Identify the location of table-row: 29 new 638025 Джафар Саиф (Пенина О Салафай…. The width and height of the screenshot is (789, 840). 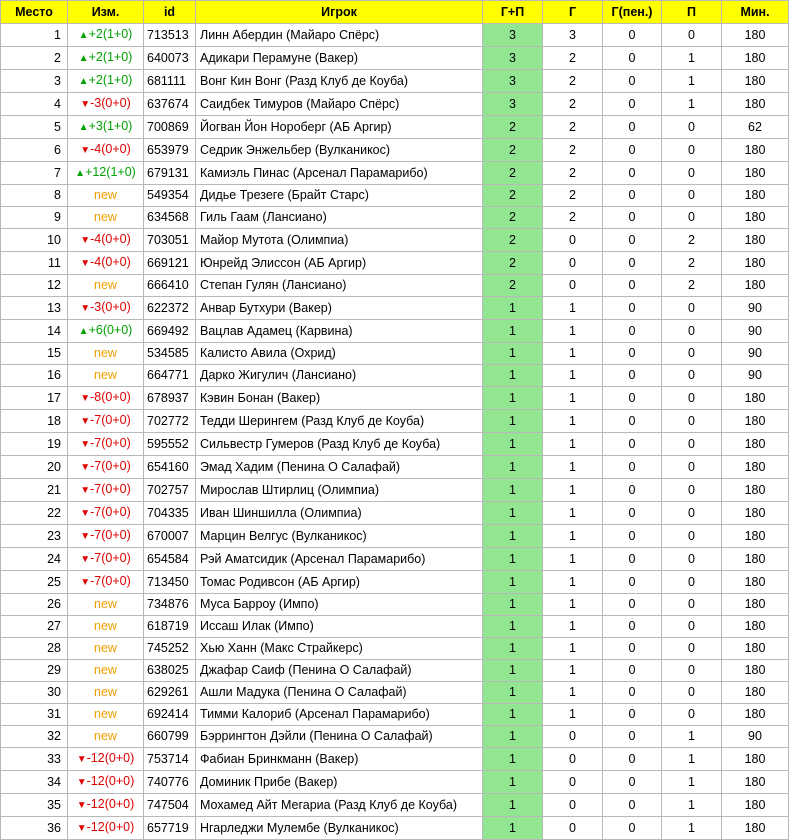
(394, 670).